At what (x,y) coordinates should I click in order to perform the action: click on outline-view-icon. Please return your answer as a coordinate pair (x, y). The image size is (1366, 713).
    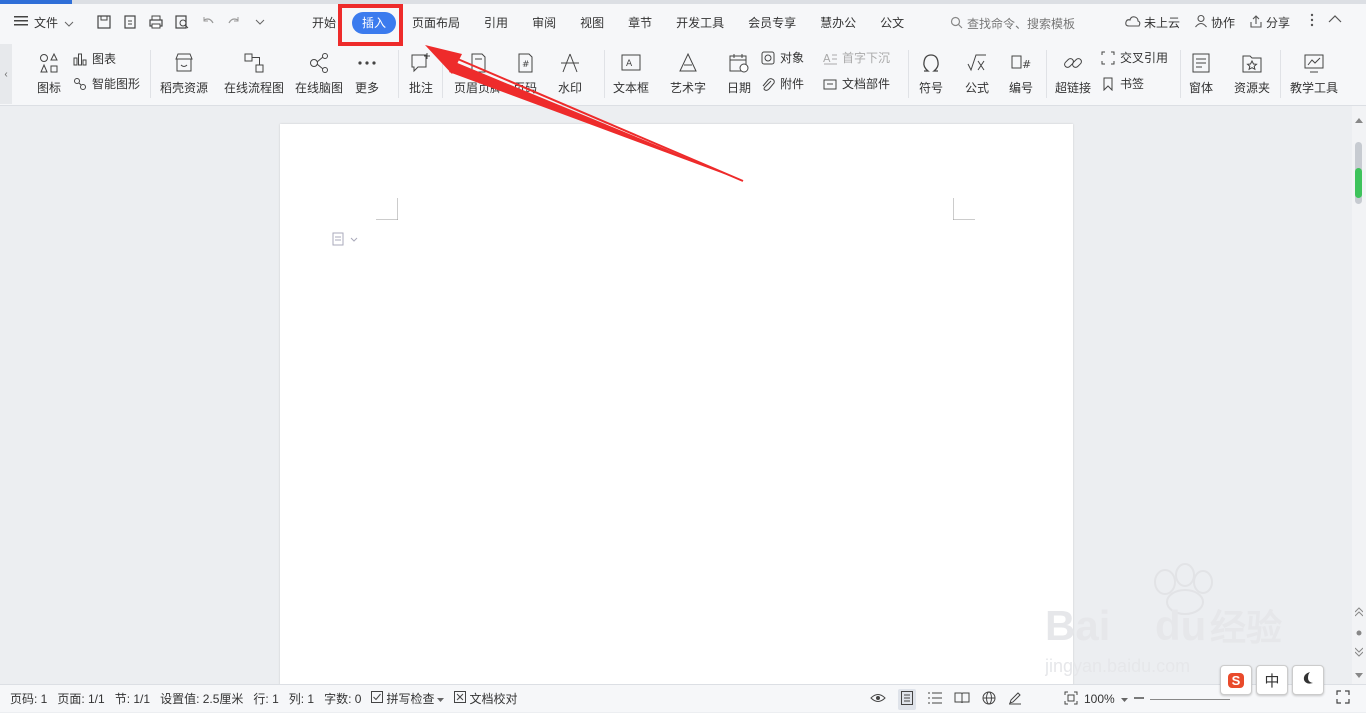
    Looking at the image, I should click on (935, 699).